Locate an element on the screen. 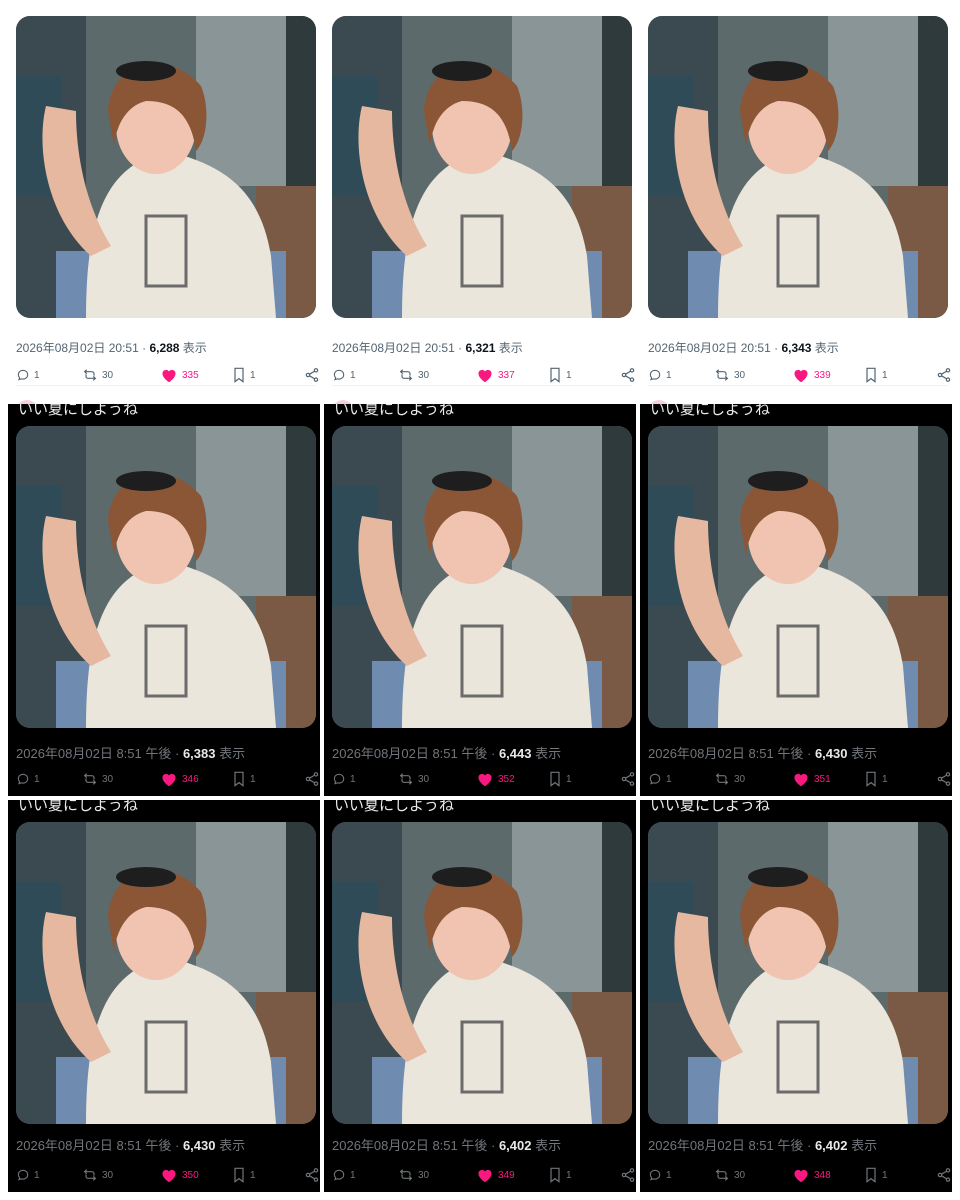 The image size is (960, 1200). post-timestamp-views: 2026年08月02日 8:51 午後 · 6,402 表示 is located at coordinates (446, 1144).